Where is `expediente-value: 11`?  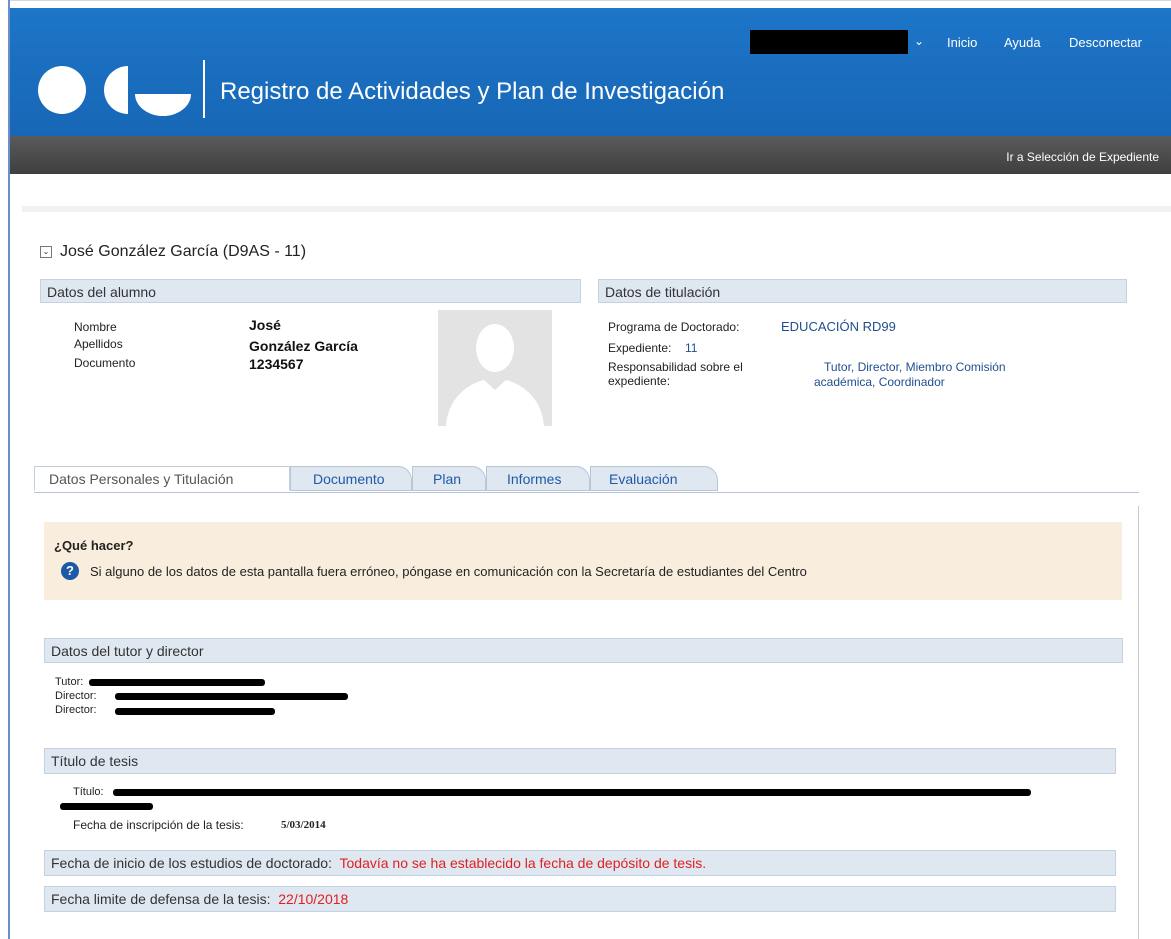 expediente-value: 11 is located at coordinates (691, 348).